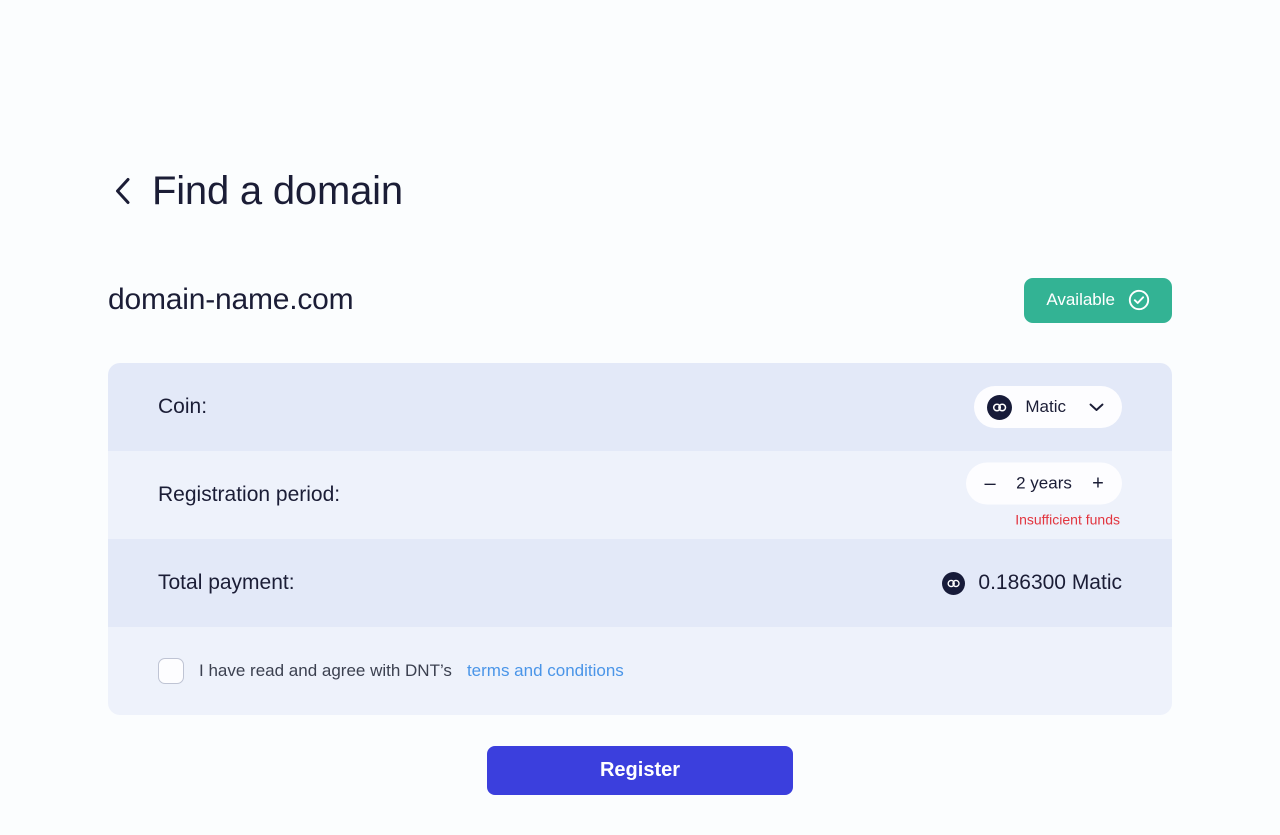 This screenshot has height=835, width=1280. What do you see at coordinates (231, 299) in the screenshot?
I see `domain-name: domain-name.com` at bounding box center [231, 299].